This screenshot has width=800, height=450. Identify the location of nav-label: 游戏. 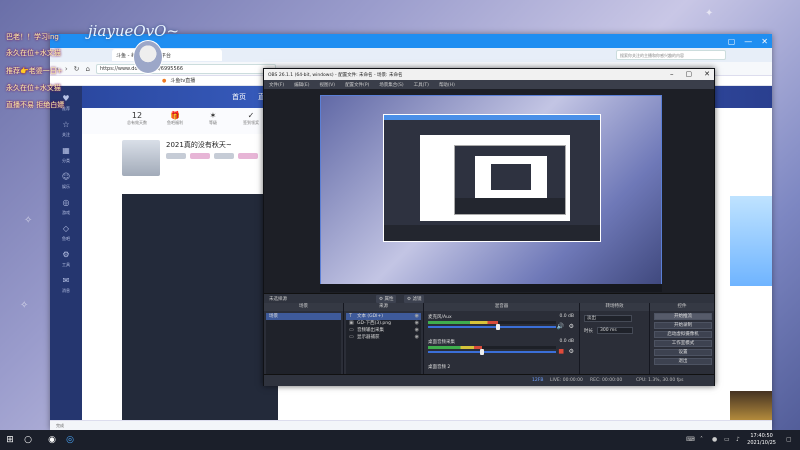
(66, 212).